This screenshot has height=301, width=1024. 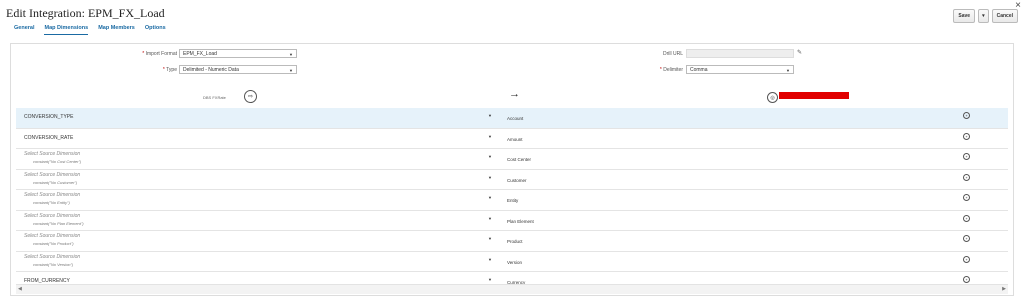 I want to click on horizontal-scrollbar: ◀ ▶, so click(x=512, y=289).